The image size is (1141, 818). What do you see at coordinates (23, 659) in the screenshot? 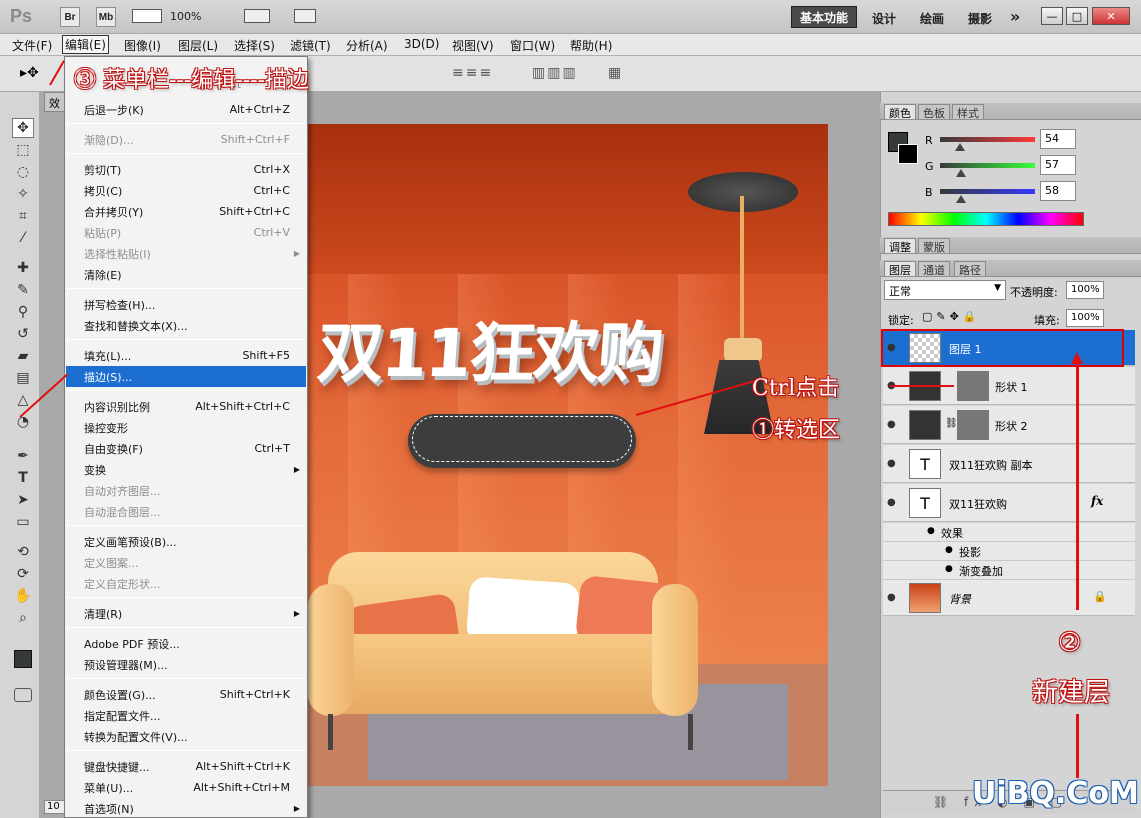
I see `foreground-color-swatch` at bounding box center [23, 659].